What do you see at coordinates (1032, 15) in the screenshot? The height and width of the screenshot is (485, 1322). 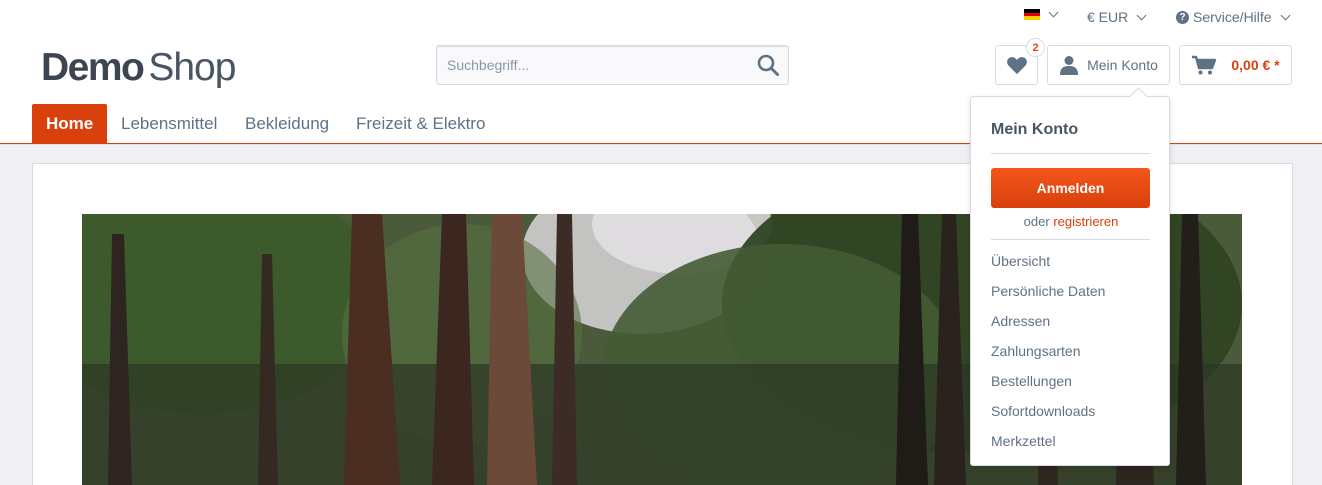 I see `germany-flag-icon` at bounding box center [1032, 15].